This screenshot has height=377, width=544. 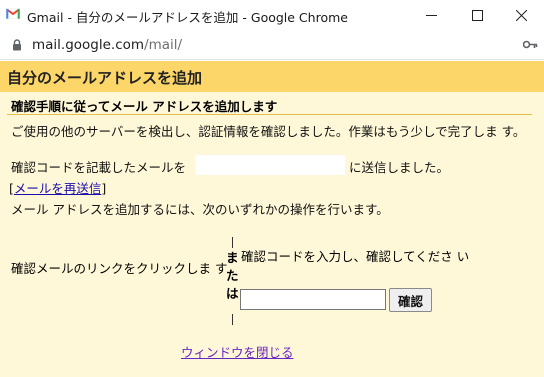 I want to click on close-icon, so click(x=521, y=15).